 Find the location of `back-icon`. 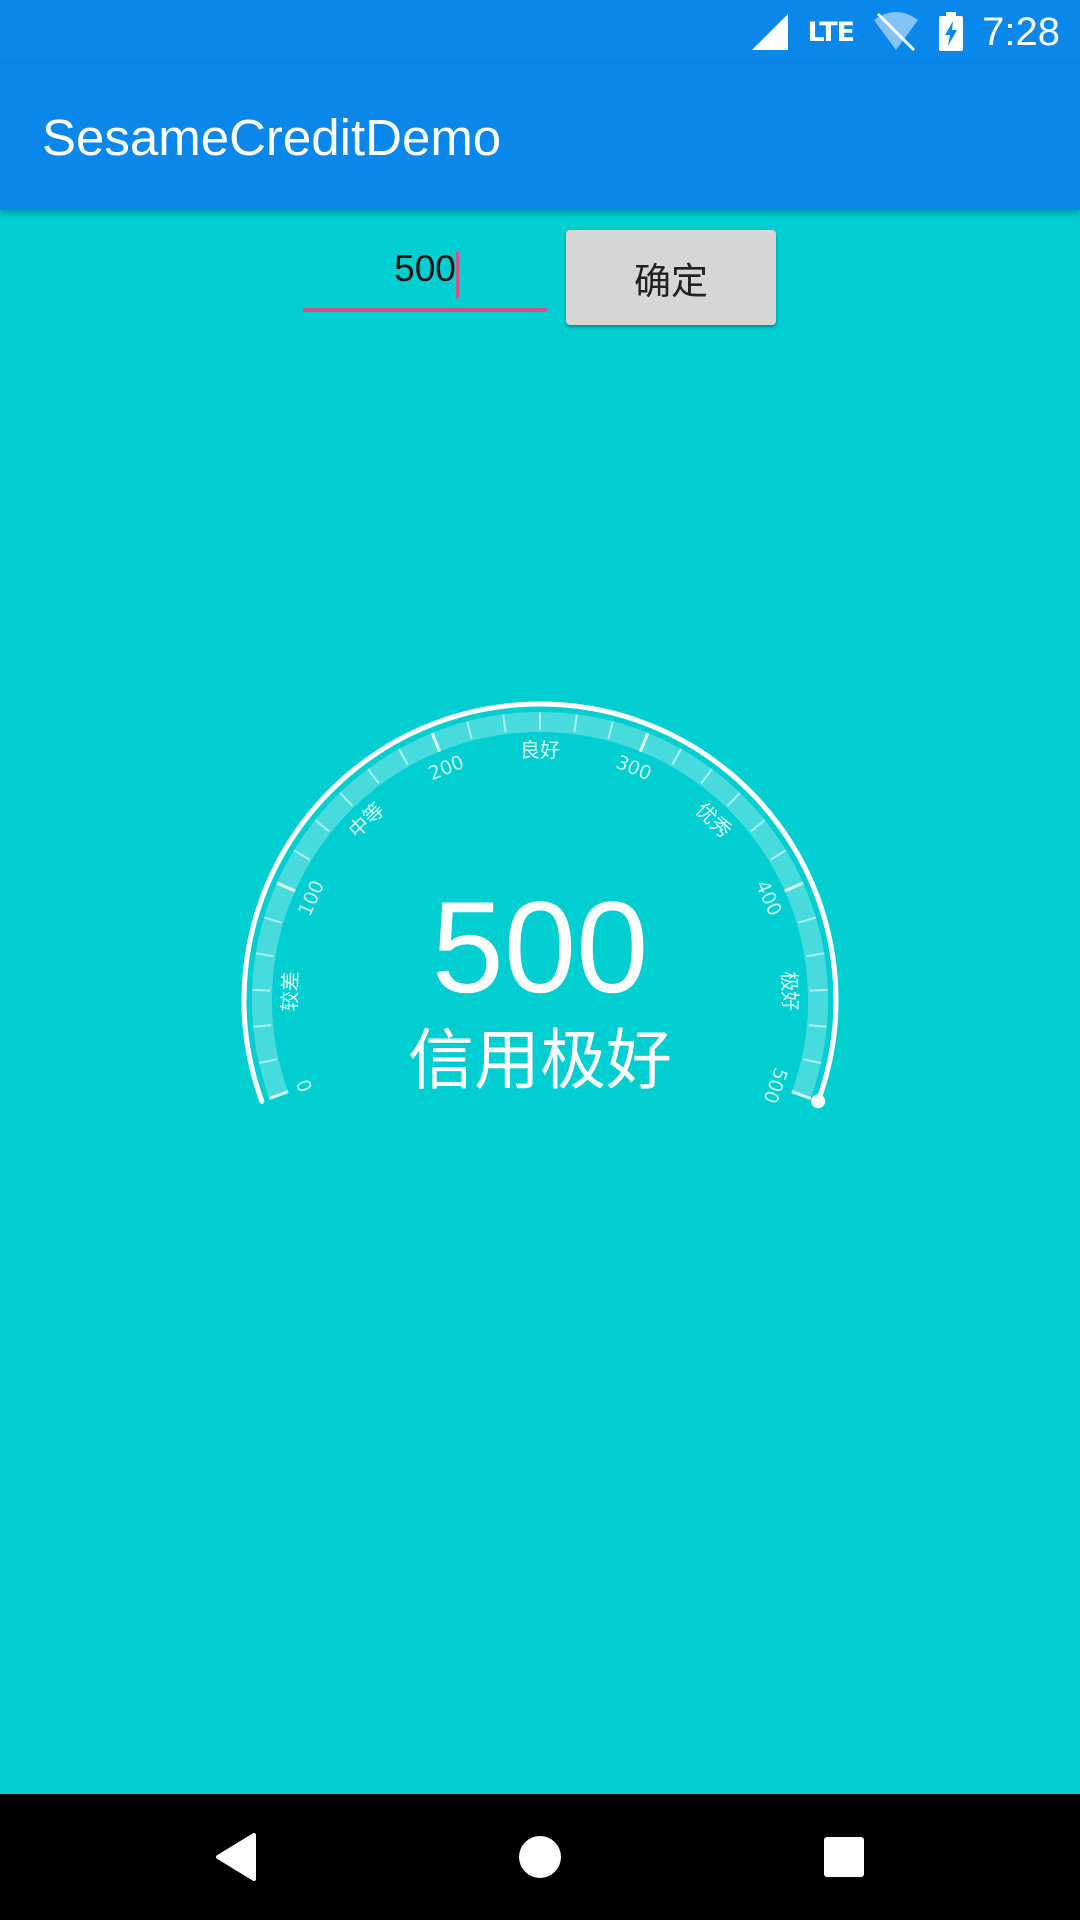

back-icon is located at coordinates (236, 1857).